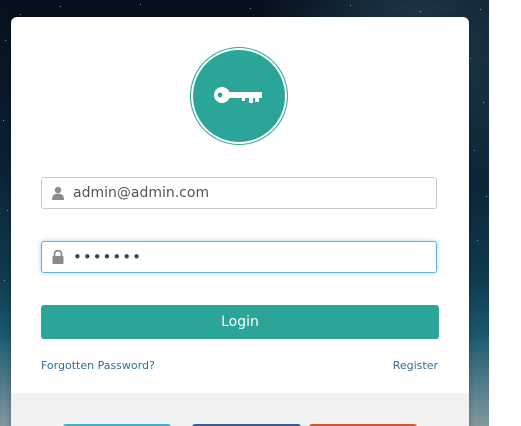  What do you see at coordinates (98, 366) in the screenshot?
I see `forgotten-password-link: Forgotten Password?` at bounding box center [98, 366].